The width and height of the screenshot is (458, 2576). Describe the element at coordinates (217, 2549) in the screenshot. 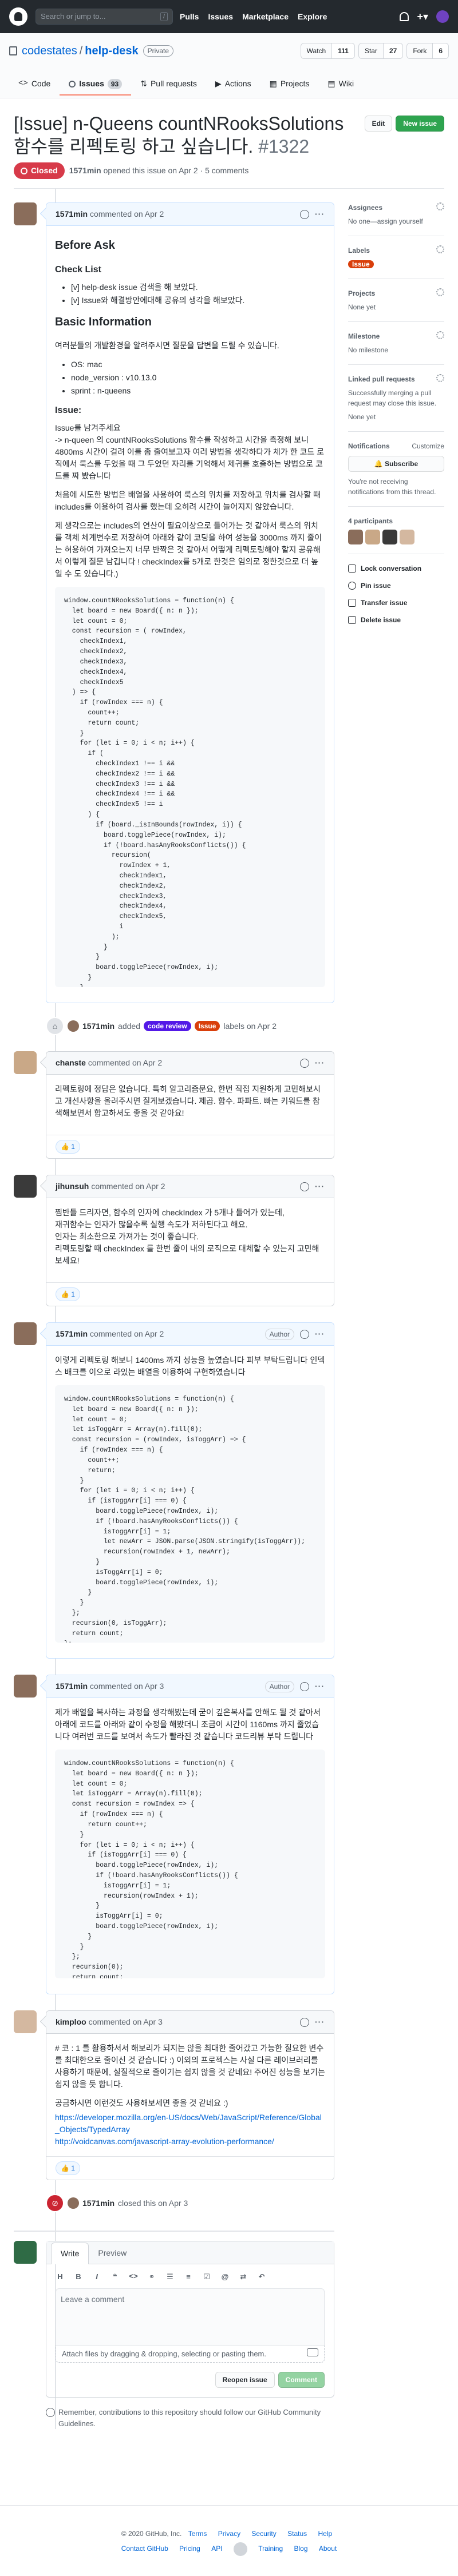

I see `footer-link: API` at that location.